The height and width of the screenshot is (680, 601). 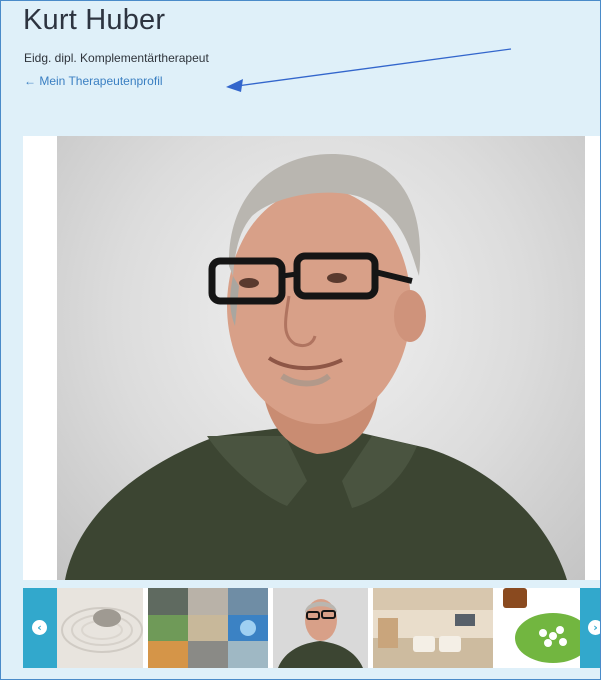 What do you see at coordinates (116, 58) in the screenshot?
I see `therapist-title: Eidg. dipl. Komplementärtherapeut` at bounding box center [116, 58].